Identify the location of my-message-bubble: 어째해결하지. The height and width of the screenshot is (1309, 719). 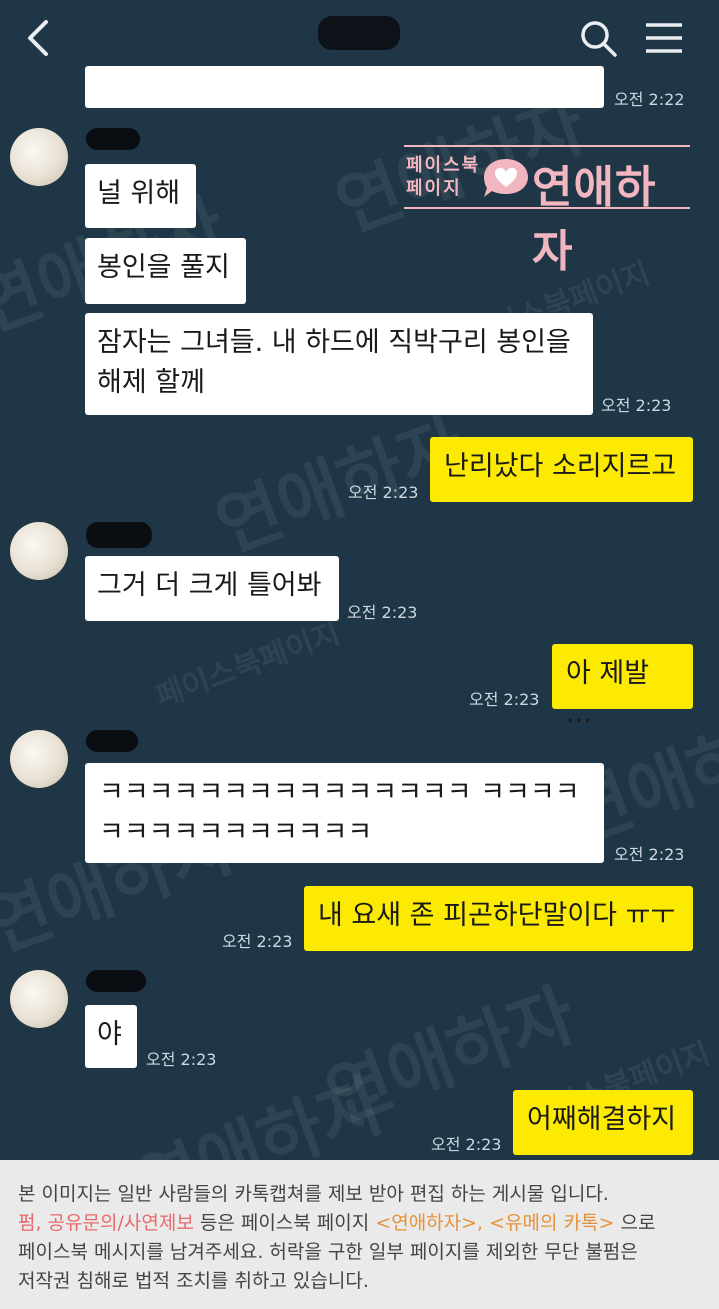
(603, 1122).